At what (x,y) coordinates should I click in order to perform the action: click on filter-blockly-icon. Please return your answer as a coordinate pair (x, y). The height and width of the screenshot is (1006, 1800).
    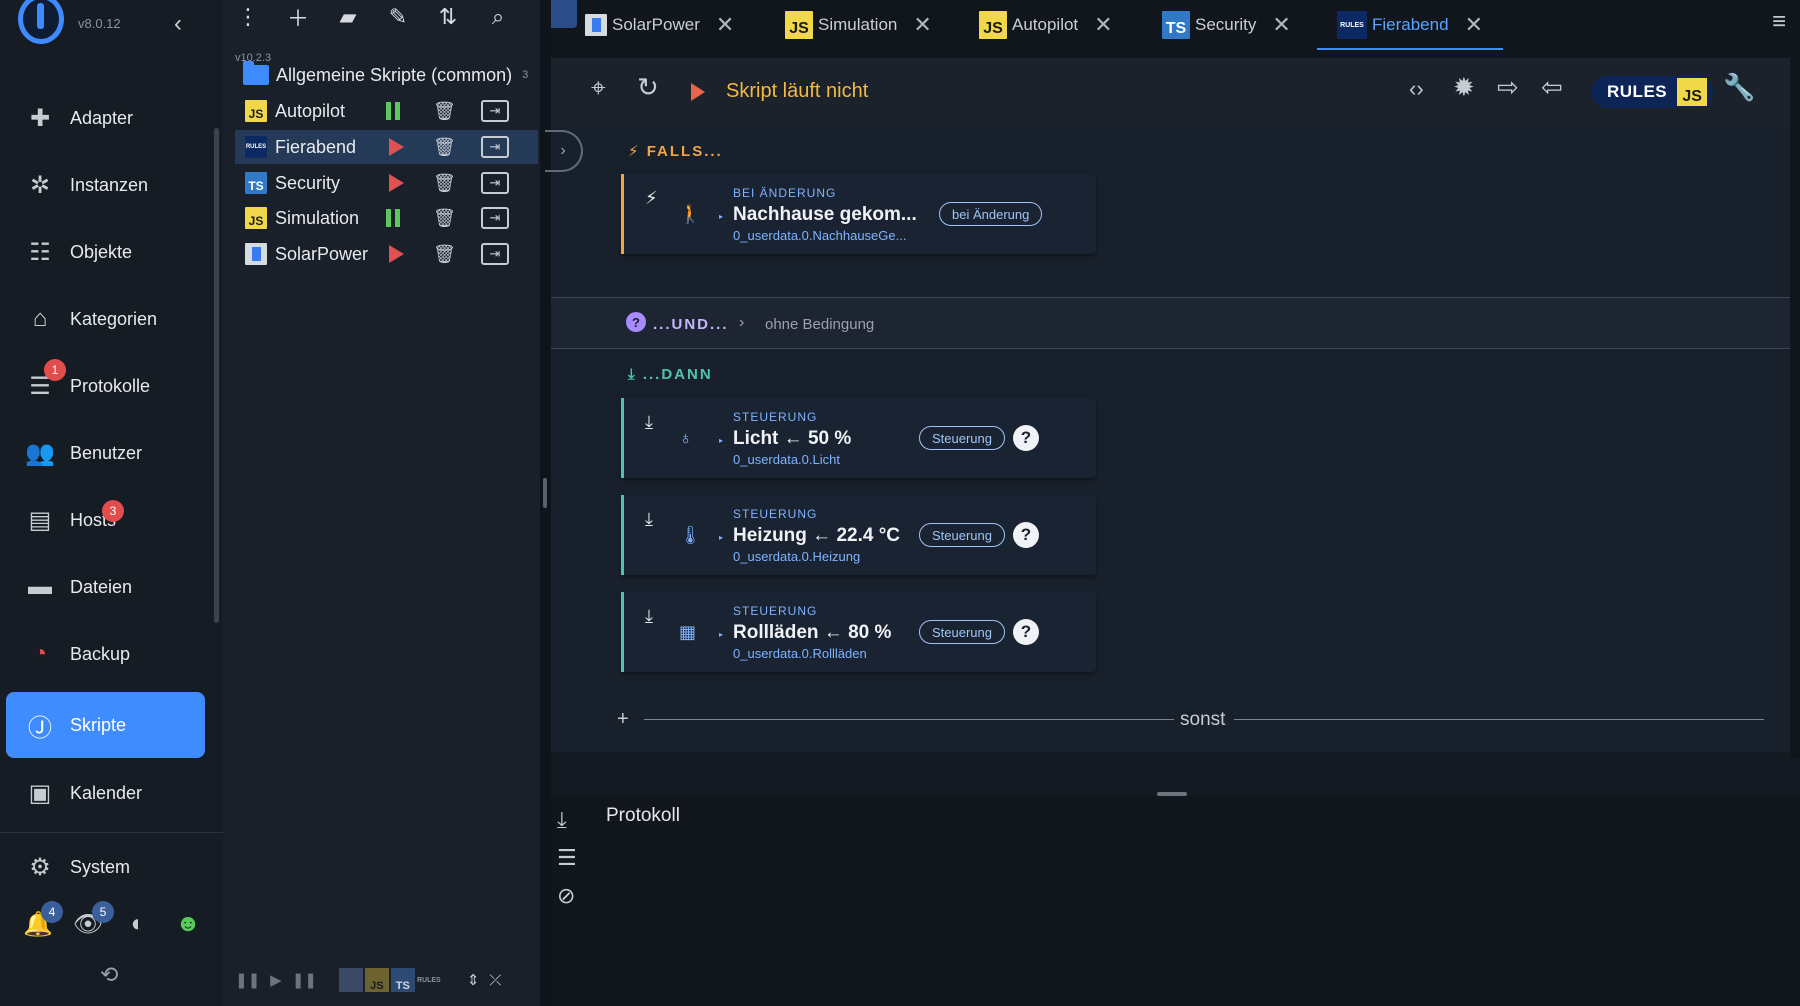
    Looking at the image, I should click on (350, 980).